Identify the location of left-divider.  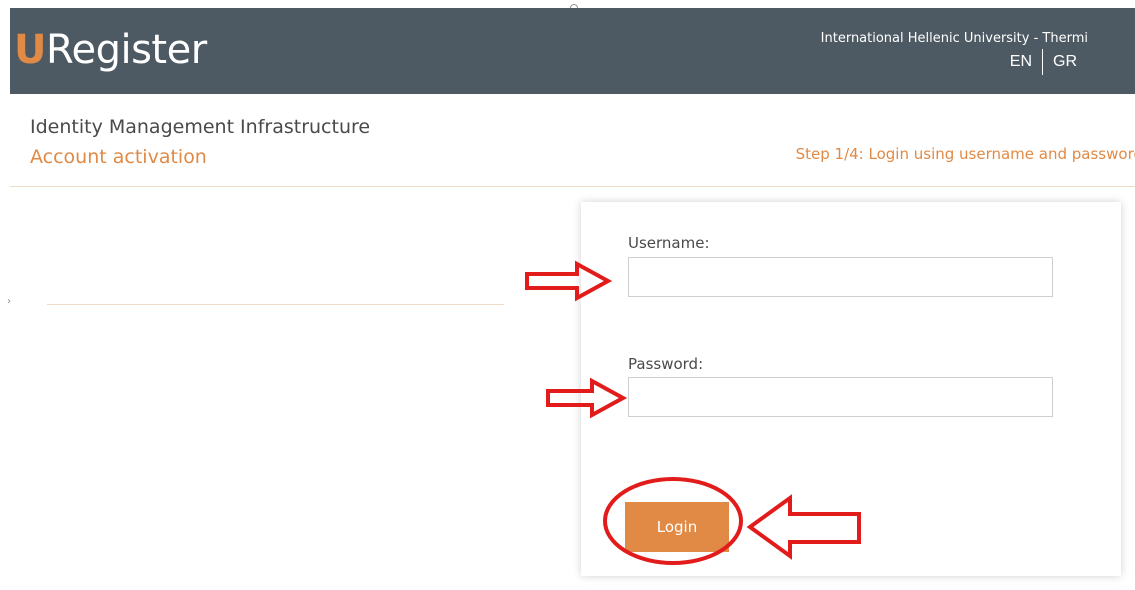
(275, 304).